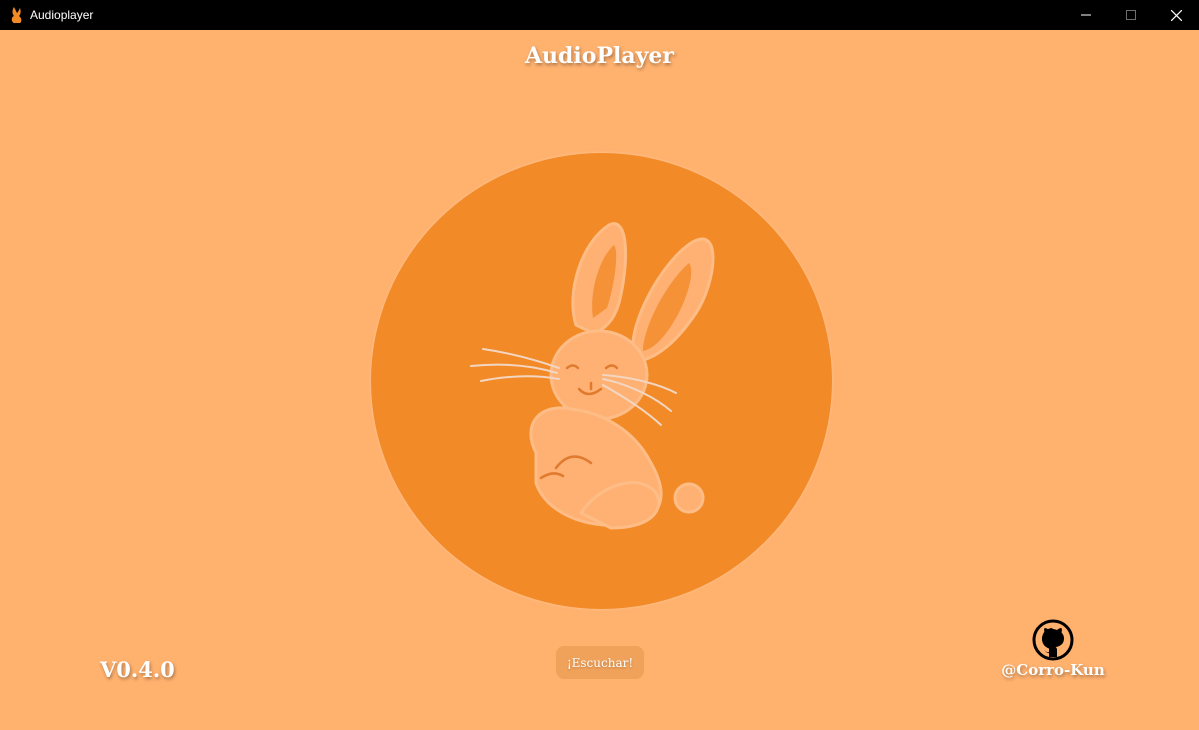  I want to click on rabbit-icon, so click(592, 376).